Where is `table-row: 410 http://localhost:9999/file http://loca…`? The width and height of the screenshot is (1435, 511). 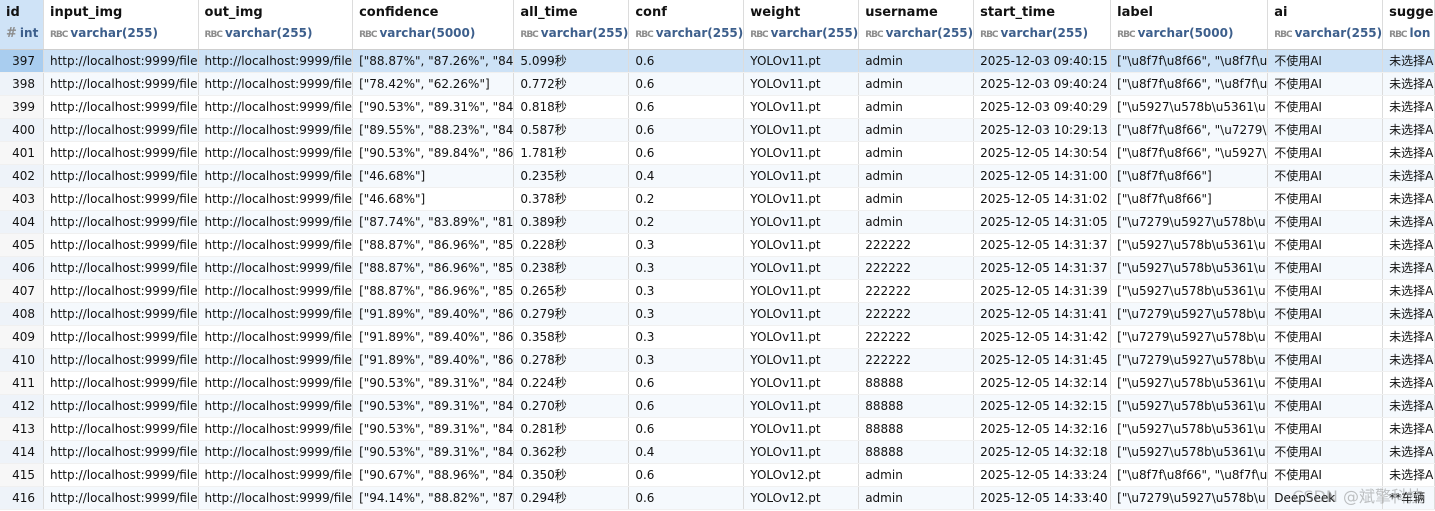
table-row: 410 http://localhost:9999/file http://loca… is located at coordinates (717, 360).